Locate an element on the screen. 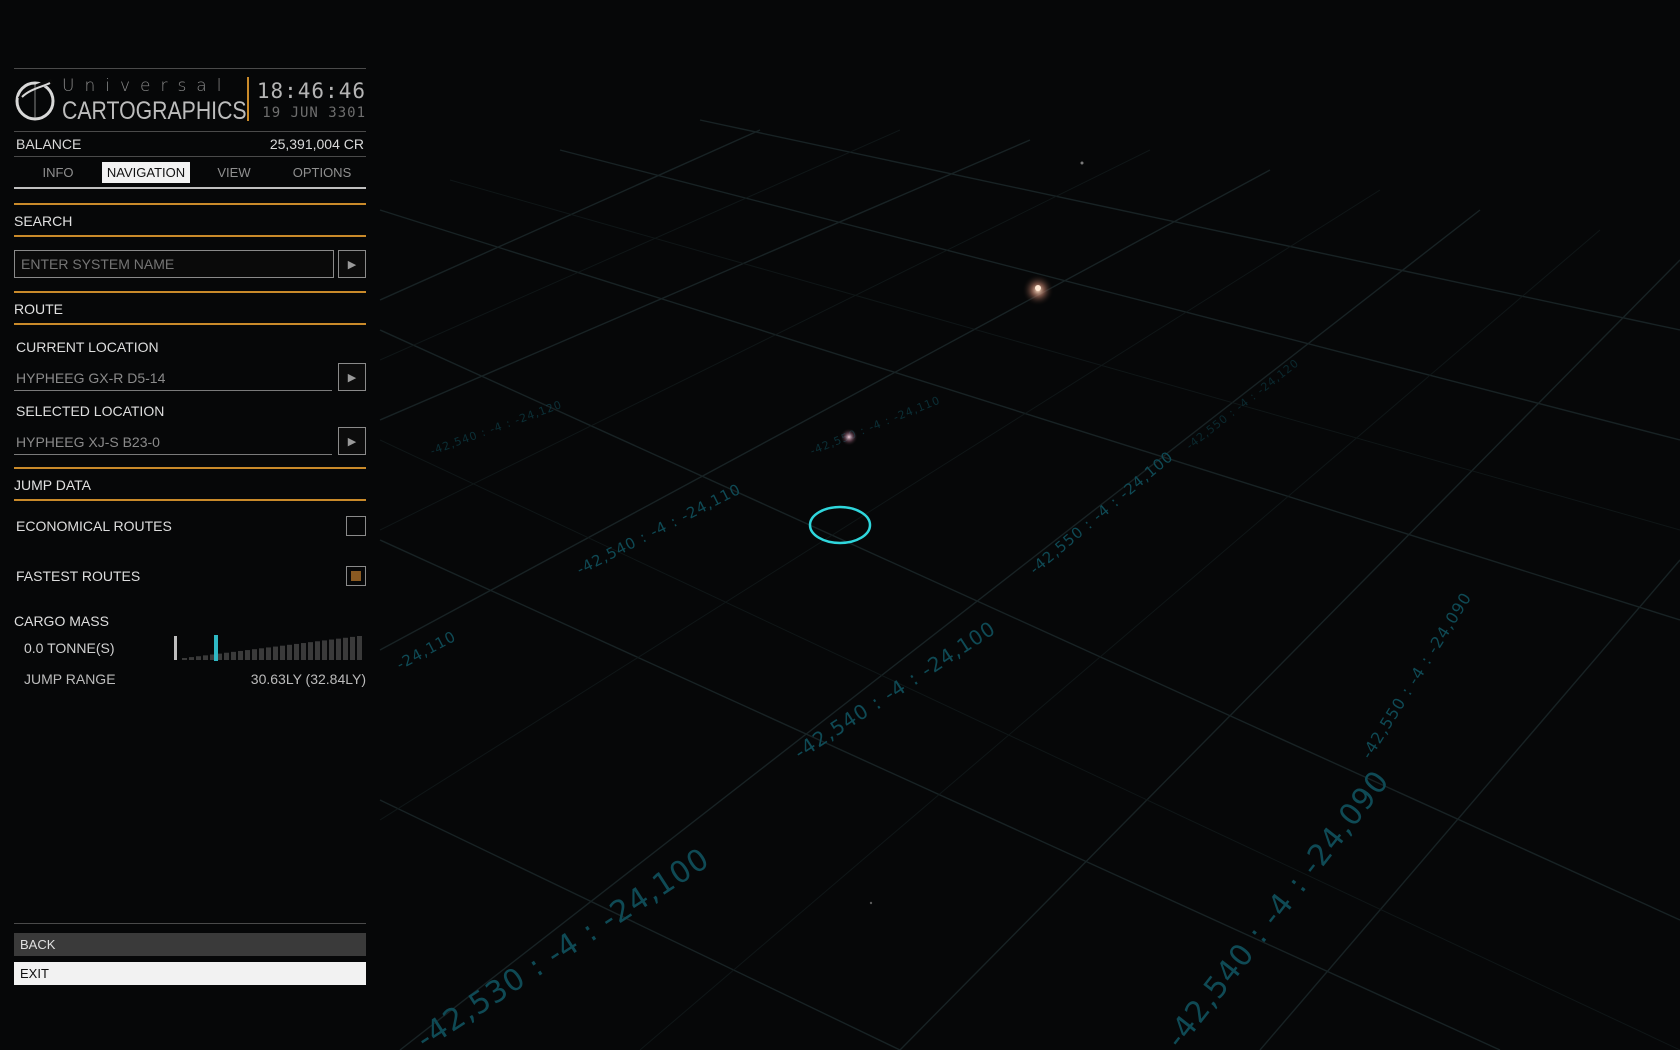 Image resolution: width=1680 pixels, height=1050 pixels. route-section-title: ROUTE is located at coordinates (38, 309).